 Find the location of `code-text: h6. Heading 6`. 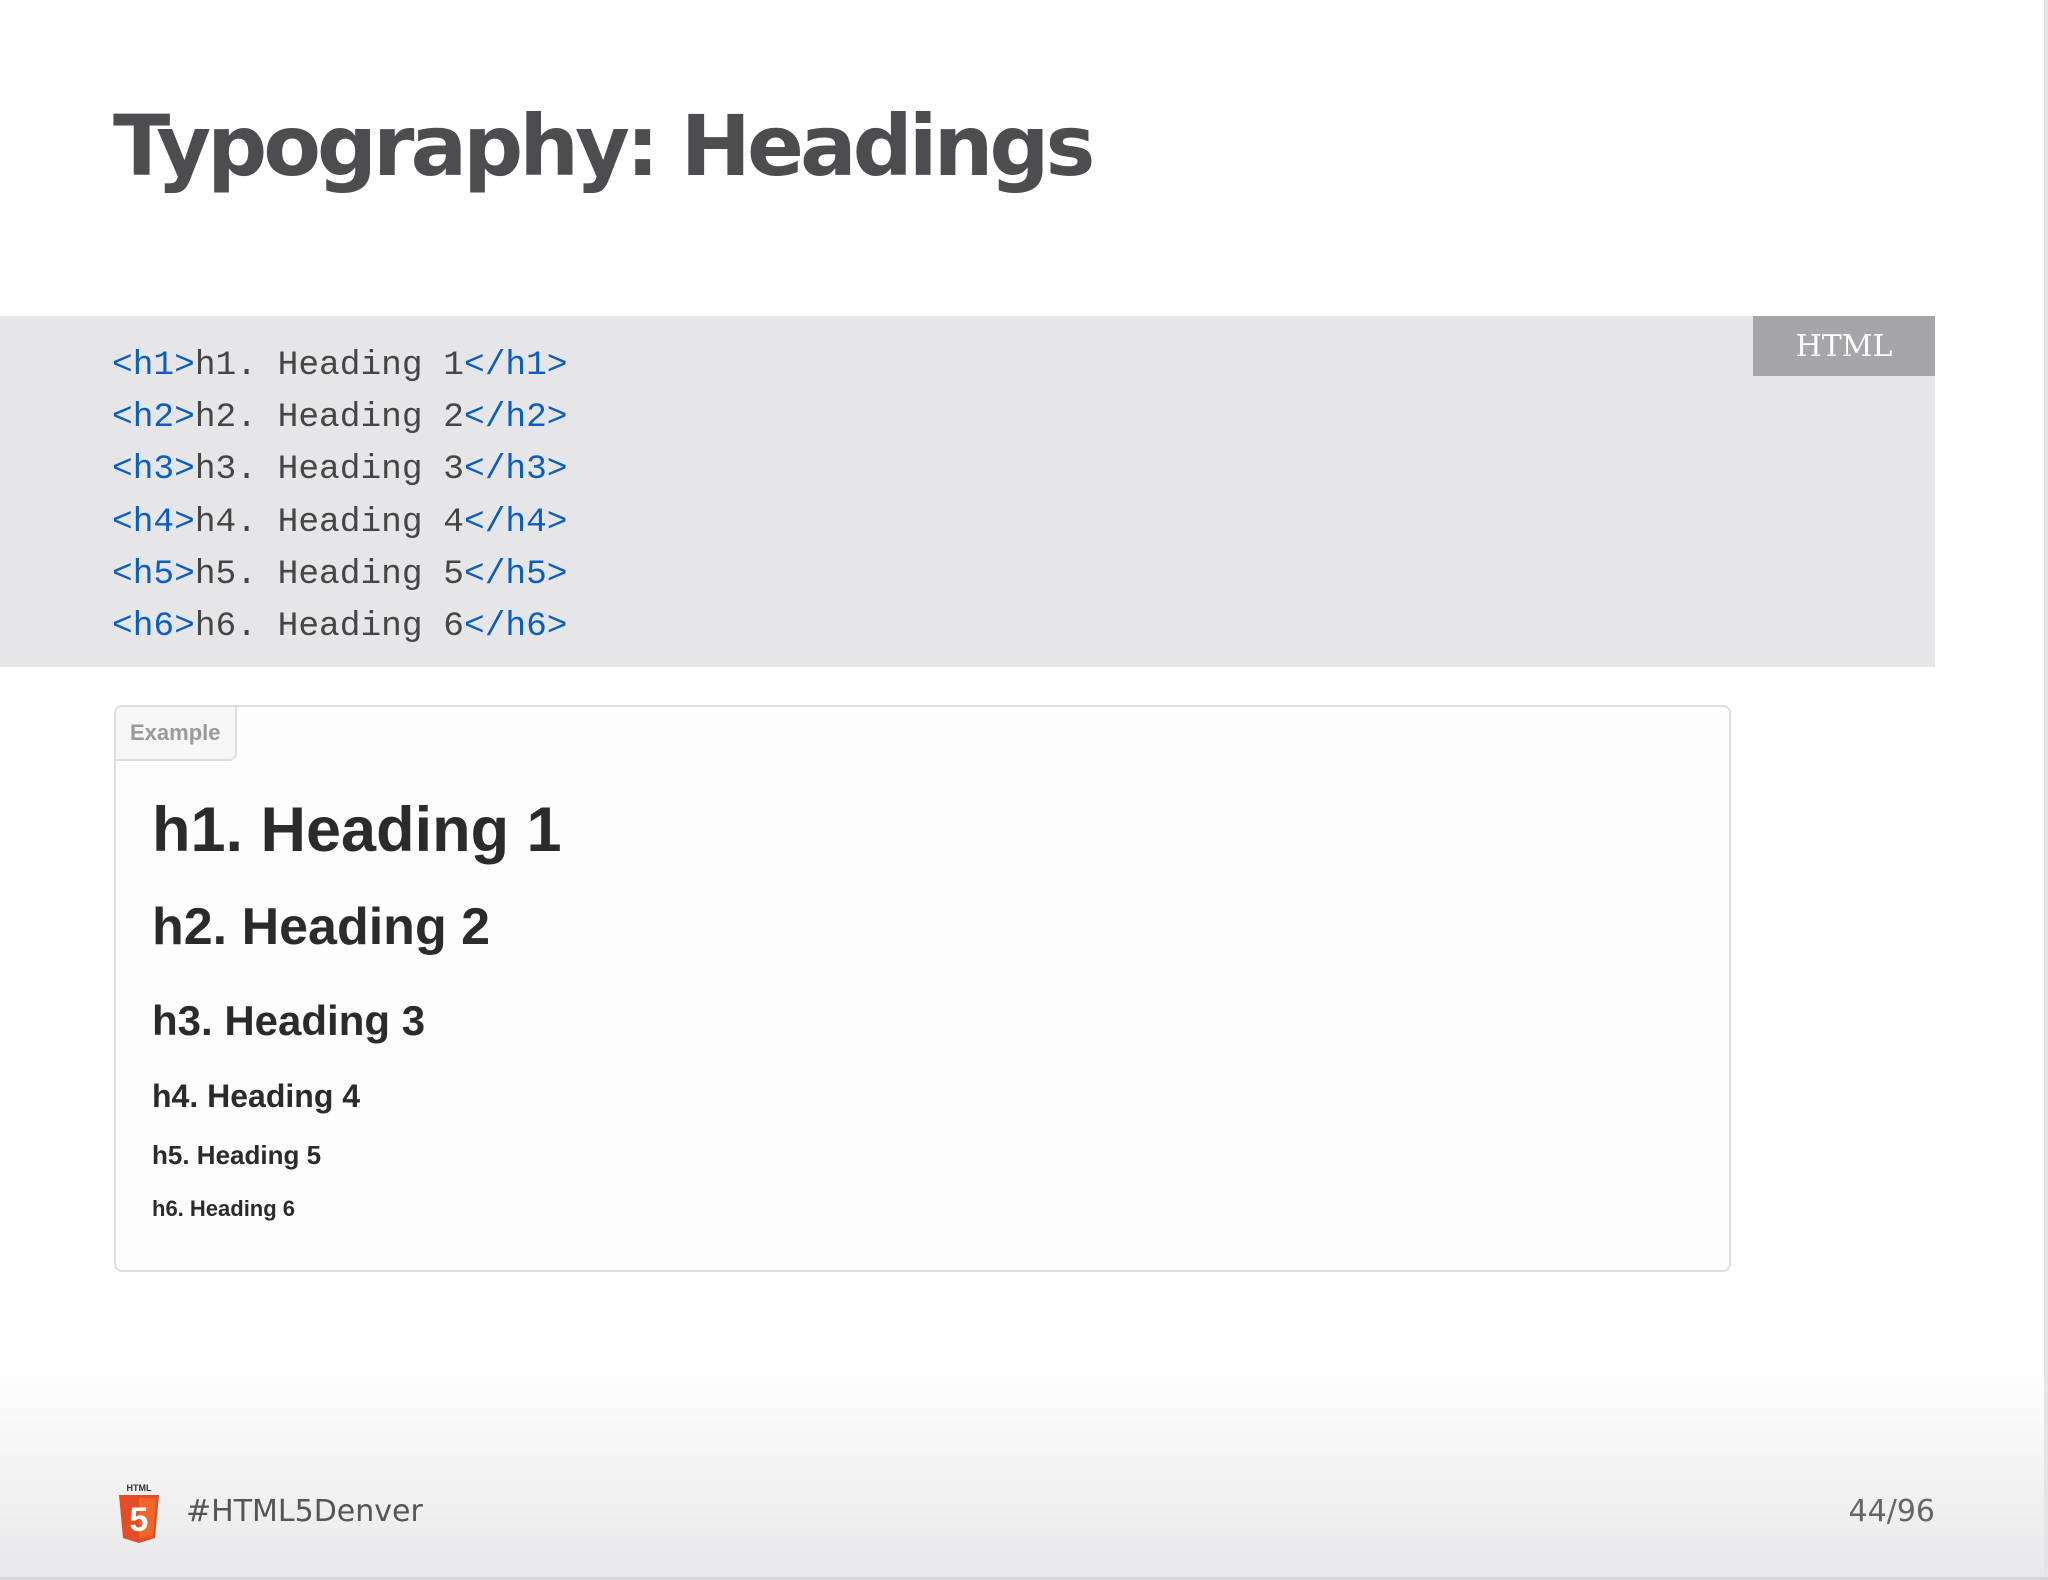

code-text: h6. Heading 6 is located at coordinates (329, 626).